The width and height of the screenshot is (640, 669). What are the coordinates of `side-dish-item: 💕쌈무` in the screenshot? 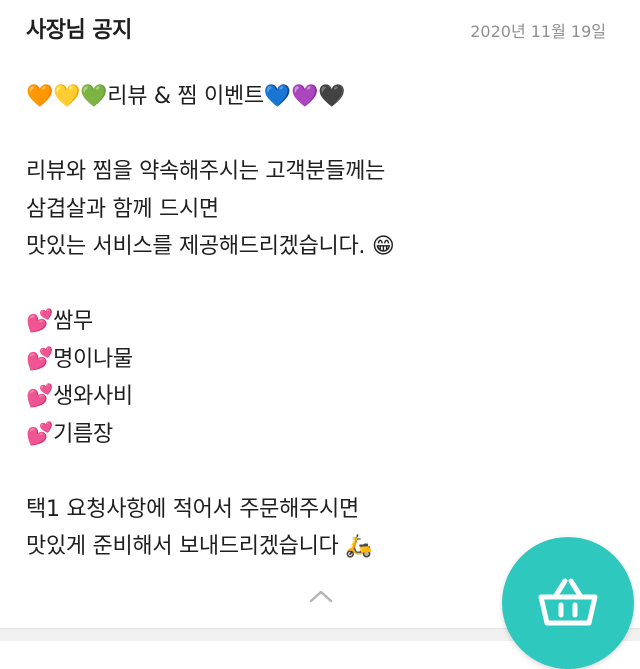 It's located at (59, 321).